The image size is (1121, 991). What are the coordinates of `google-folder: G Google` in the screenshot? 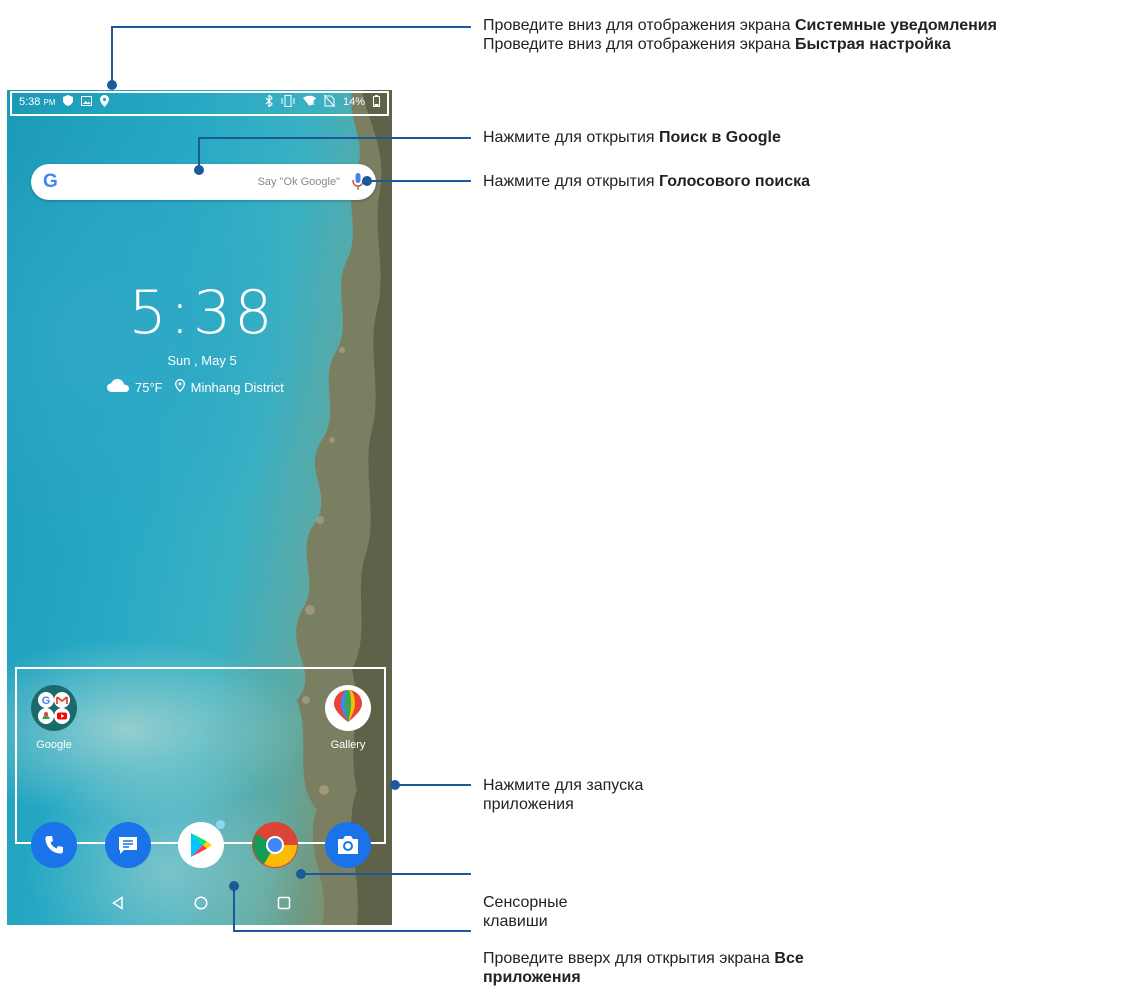 It's located at (54, 718).